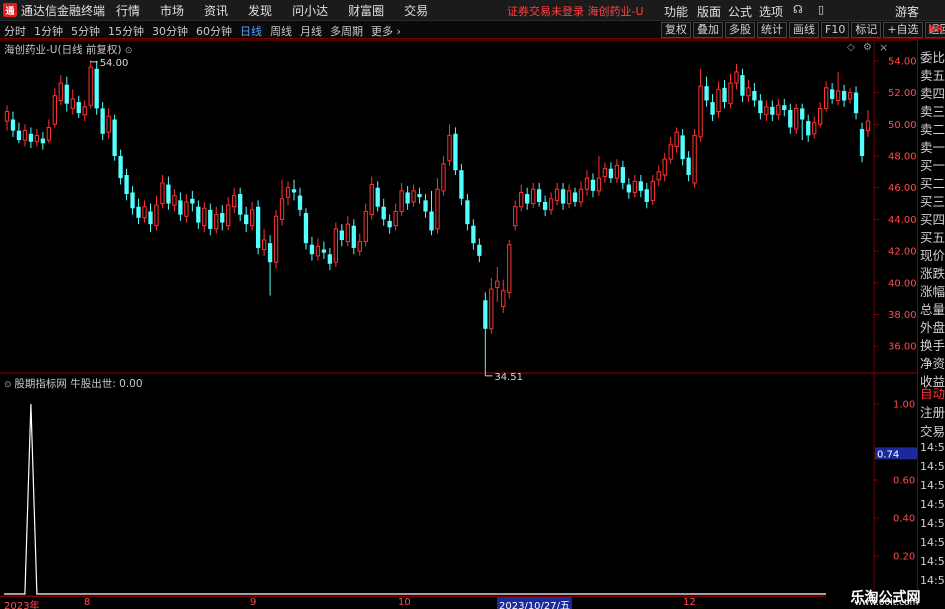  Describe the element at coordinates (932, 129) in the screenshot. I see `quote-label: 卖二` at that location.